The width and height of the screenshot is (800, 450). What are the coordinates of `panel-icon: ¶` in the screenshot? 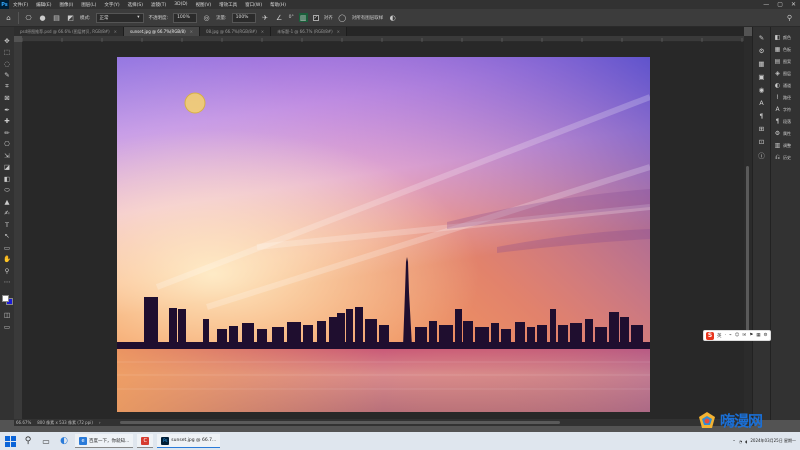 It's located at (761, 115).